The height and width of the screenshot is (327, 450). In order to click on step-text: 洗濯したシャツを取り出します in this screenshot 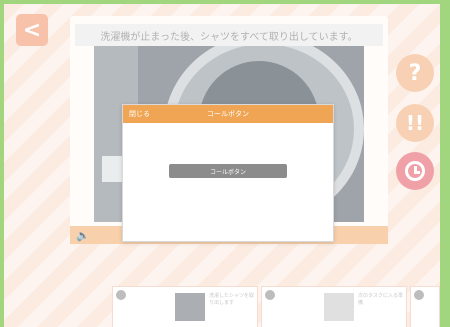, I will do `click(232, 299)`.